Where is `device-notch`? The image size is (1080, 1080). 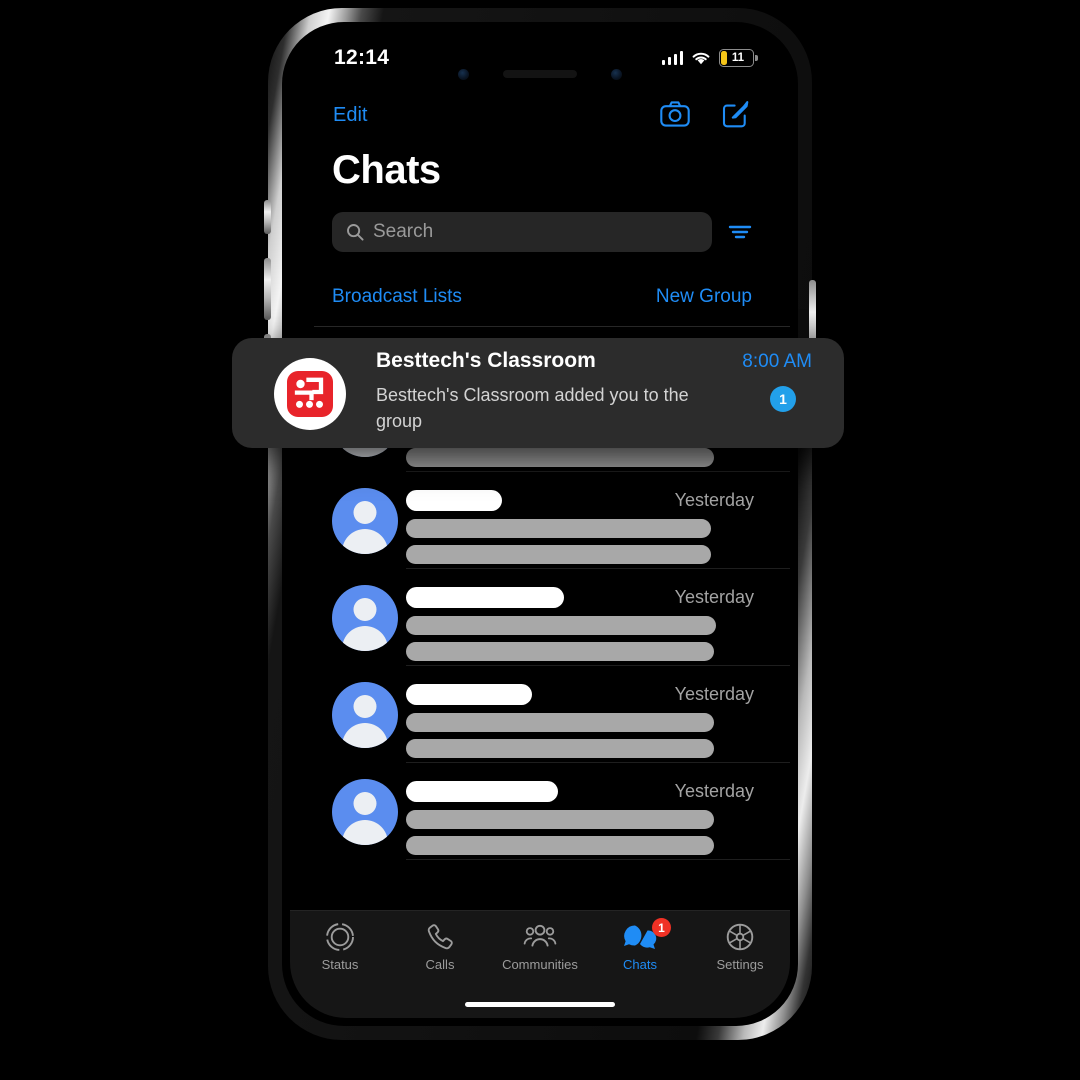
device-notch is located at coordinates (540, 75).